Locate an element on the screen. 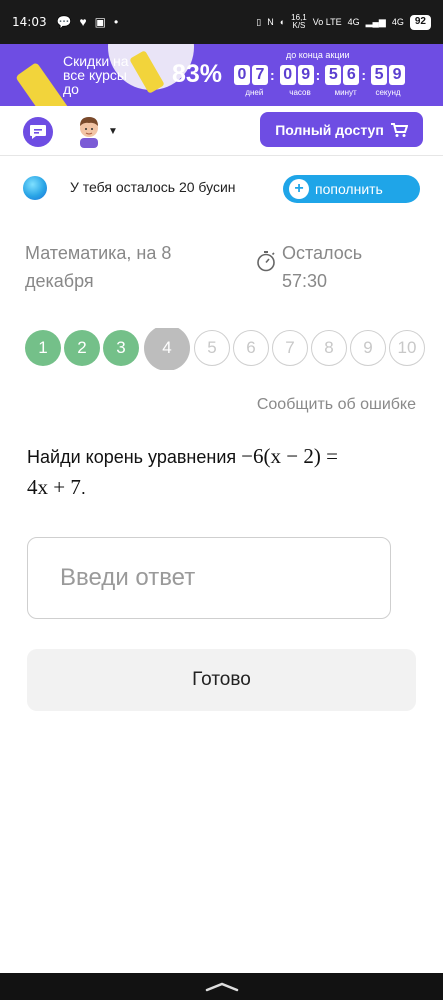 The image size is (443, 1000). countdown-label: секунд is located at coordinates (388, 92).